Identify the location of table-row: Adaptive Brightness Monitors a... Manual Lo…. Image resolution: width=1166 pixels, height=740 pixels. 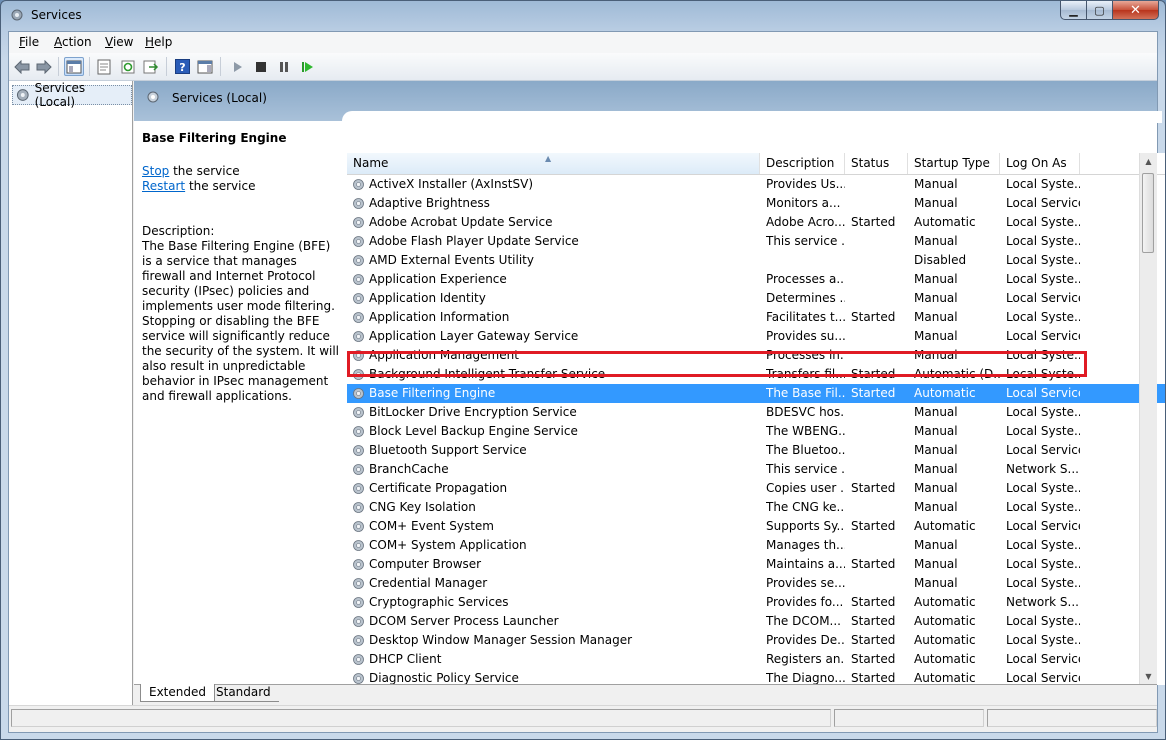
(756, 203).